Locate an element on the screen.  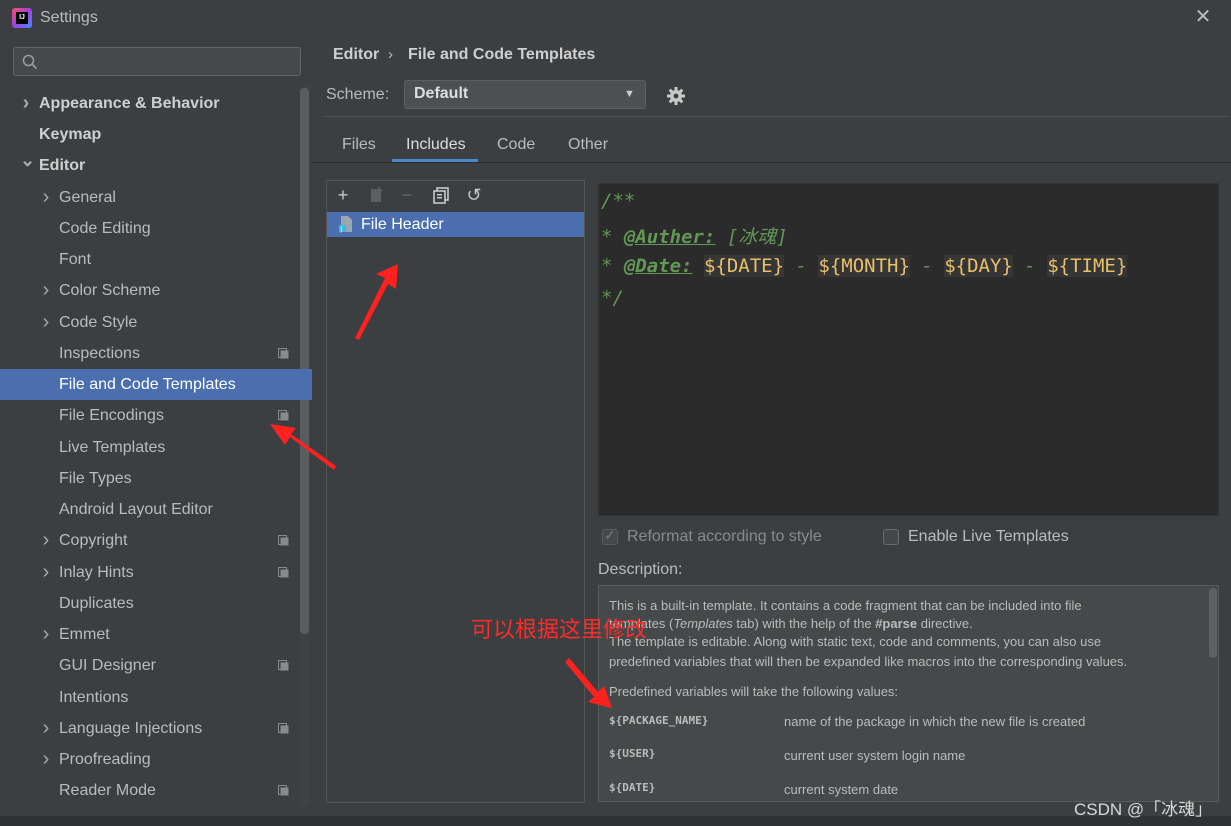
sidebar-item-file-and-code-templates: File and Code Templates is located at coordinates (156, 384).